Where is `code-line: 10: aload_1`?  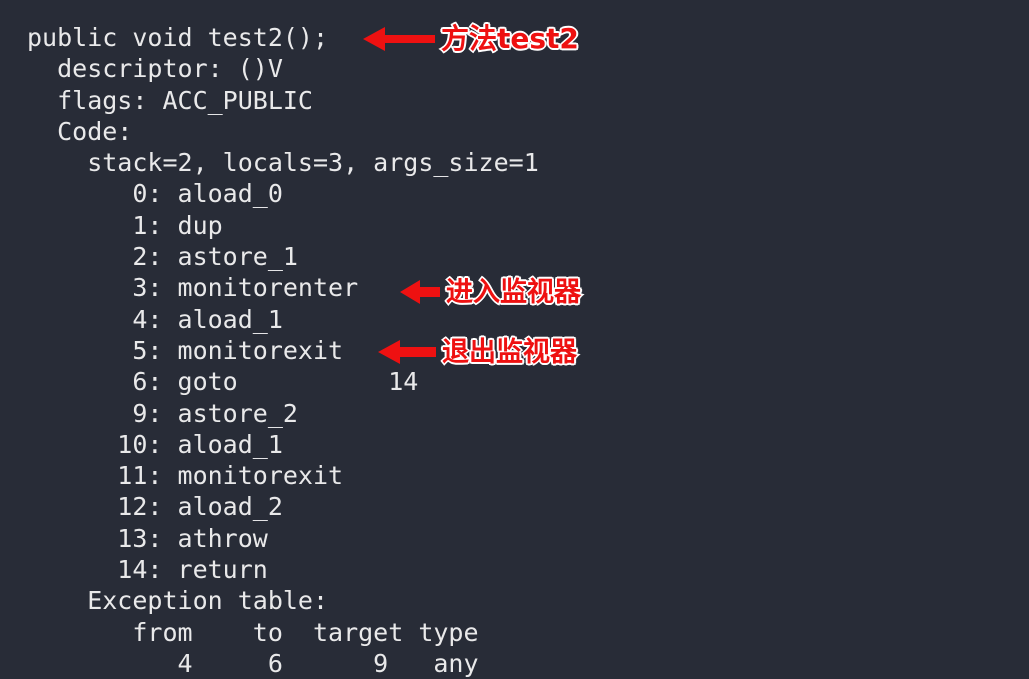 code-line: 10: aload_1 is located at coordinates (155, 444).